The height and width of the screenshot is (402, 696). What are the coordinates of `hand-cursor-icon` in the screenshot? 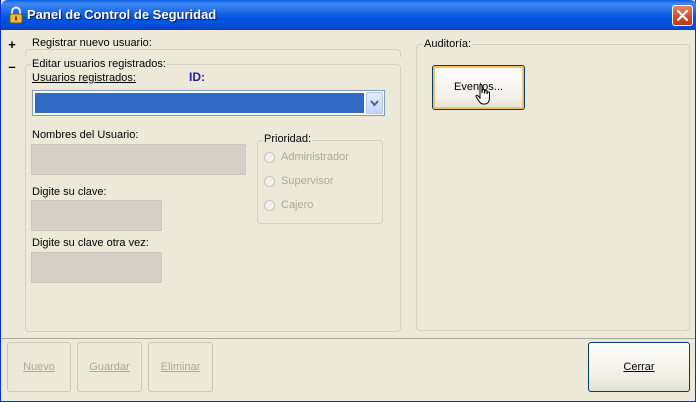 It's located at (482, 94).